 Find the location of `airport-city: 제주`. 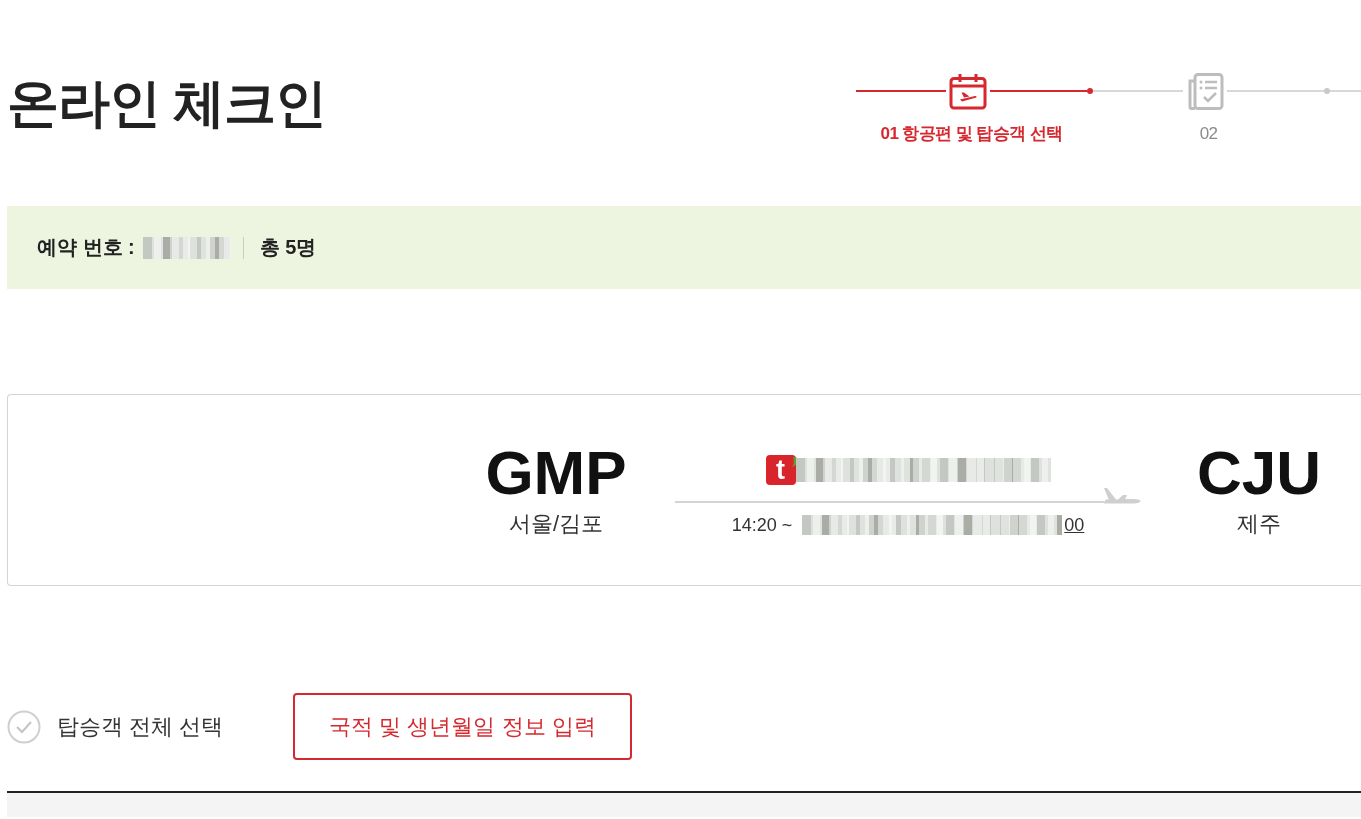

airport-city: 제주 is located at coordinates (1259, 524).